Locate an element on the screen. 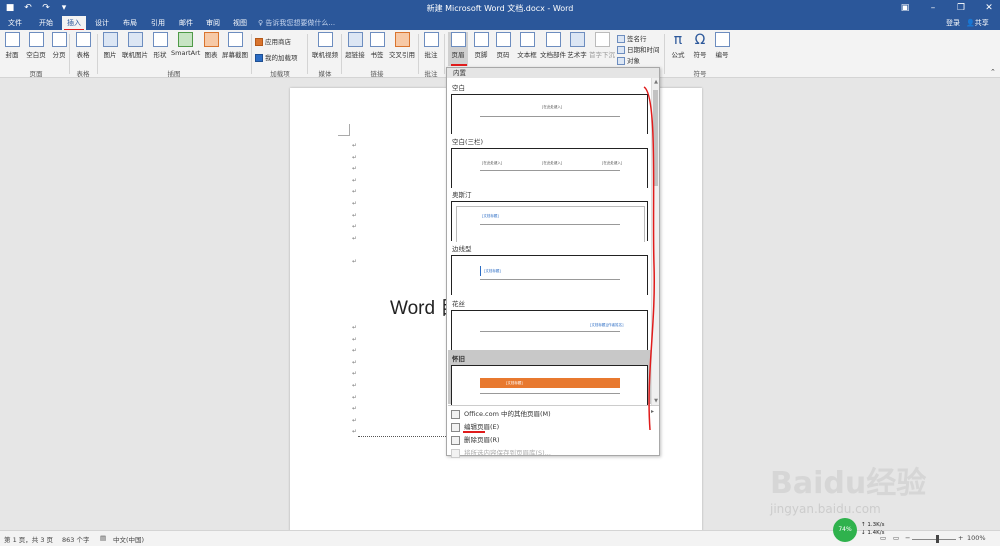 This screenshot has width=1000, height=546. tab-view: 视图 is located at coordinates (240, 23).